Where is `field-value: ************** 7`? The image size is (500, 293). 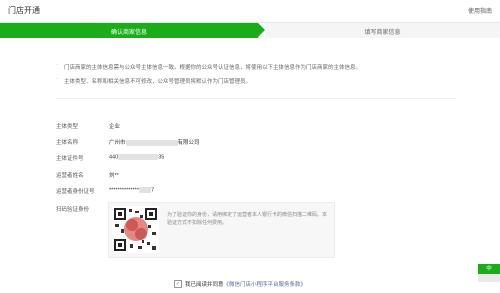
field-value: ************** 7 is located at coordinates (131, 190).